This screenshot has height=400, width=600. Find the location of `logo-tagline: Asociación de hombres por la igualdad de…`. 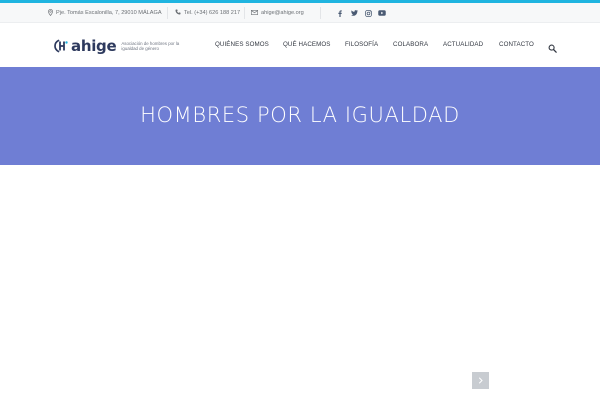

logo-tagline: Asociación de hombres por la igualdad de… is located at coordinates (150, 46).